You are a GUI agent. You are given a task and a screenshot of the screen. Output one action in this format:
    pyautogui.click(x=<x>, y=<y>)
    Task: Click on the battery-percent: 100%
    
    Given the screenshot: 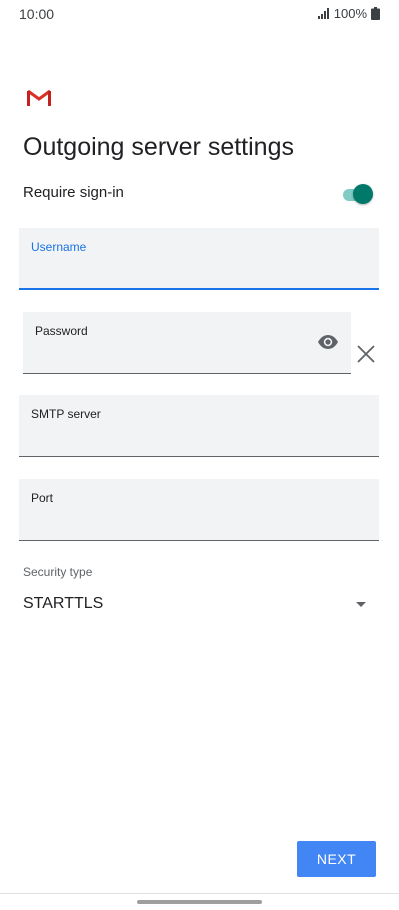 What is the action you would take?
    pyautogui.click(x=350, y=13)
    